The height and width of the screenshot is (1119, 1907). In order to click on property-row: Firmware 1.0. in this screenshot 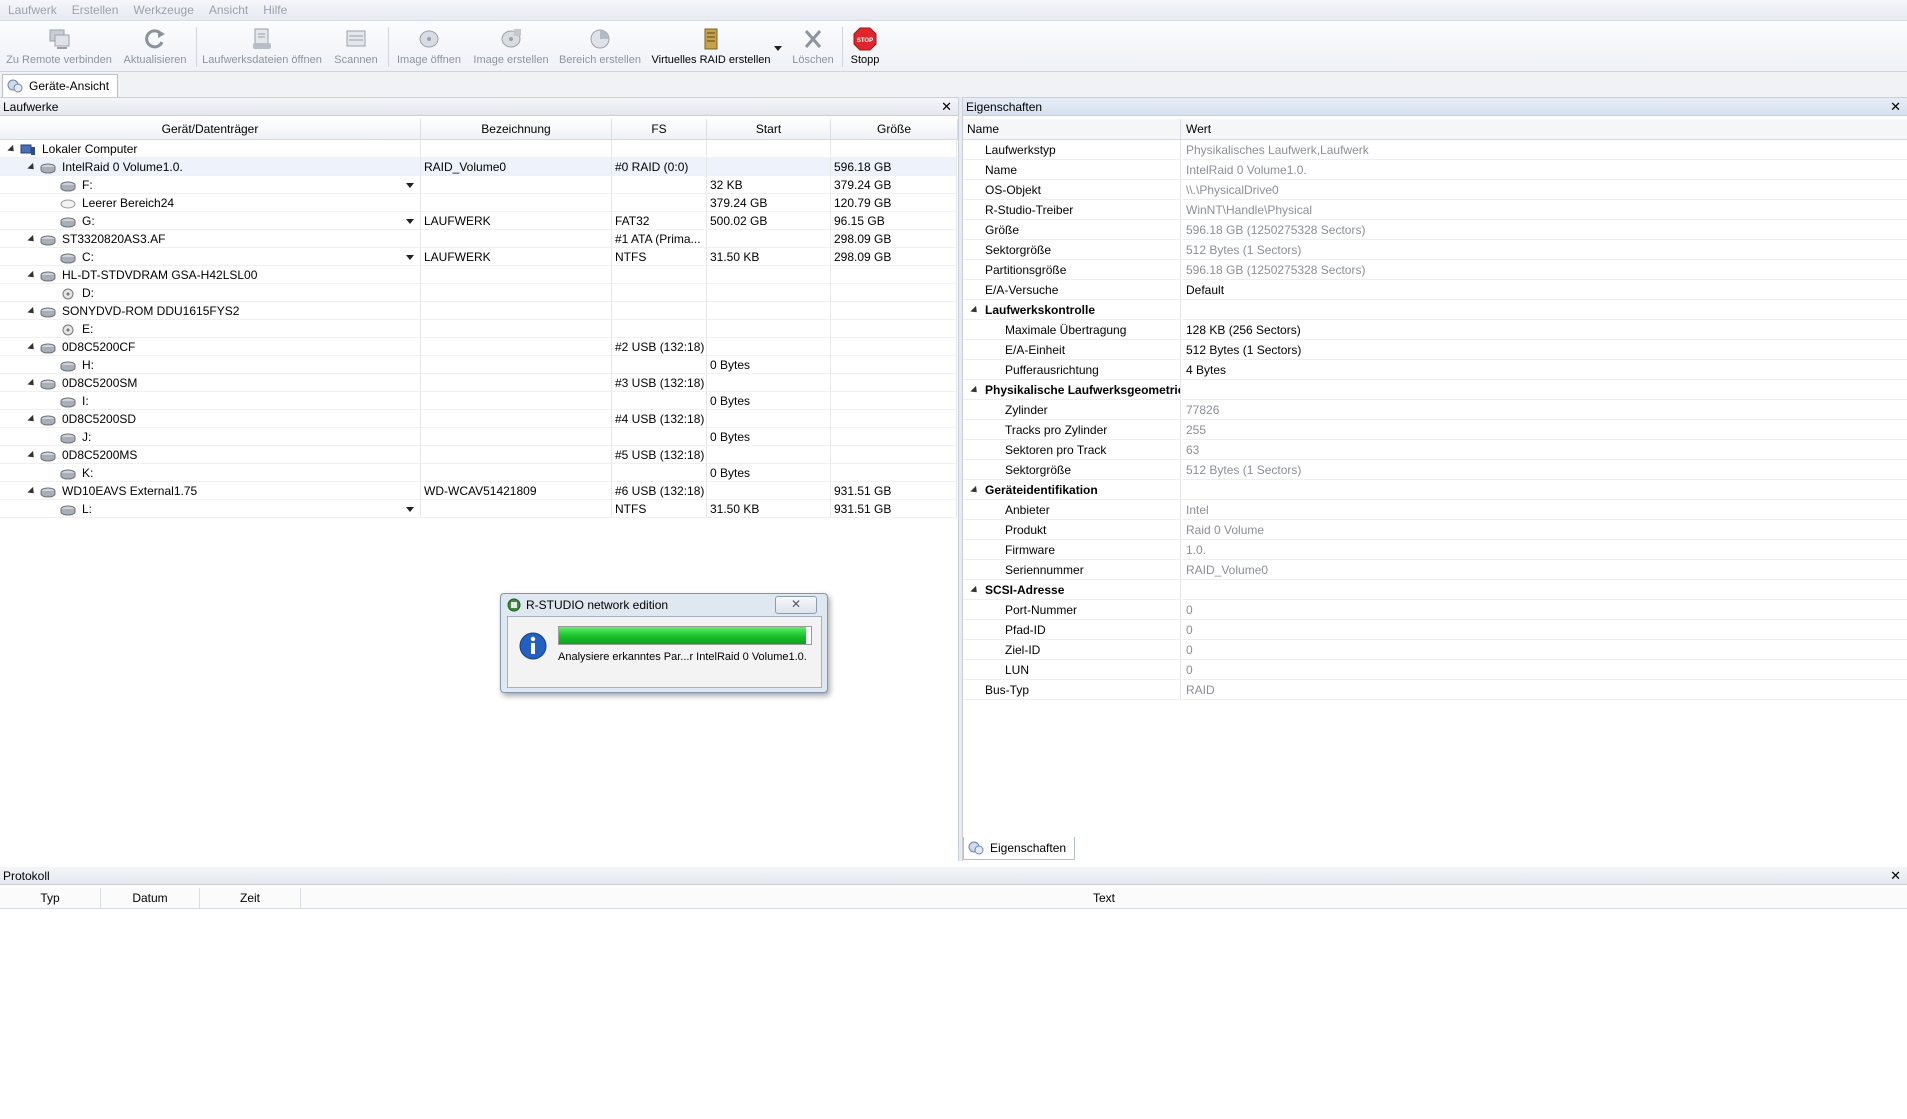, I will do `click(1435, 550)`.